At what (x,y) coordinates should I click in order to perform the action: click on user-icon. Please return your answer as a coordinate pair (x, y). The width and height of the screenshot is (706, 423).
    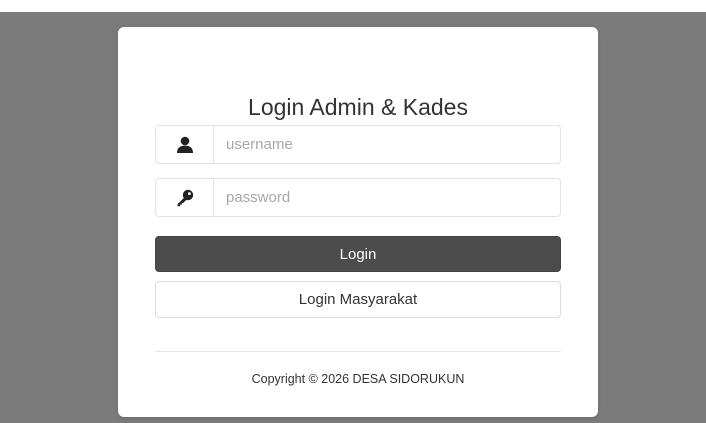
    Looking at the image, I should click on (185, 144).